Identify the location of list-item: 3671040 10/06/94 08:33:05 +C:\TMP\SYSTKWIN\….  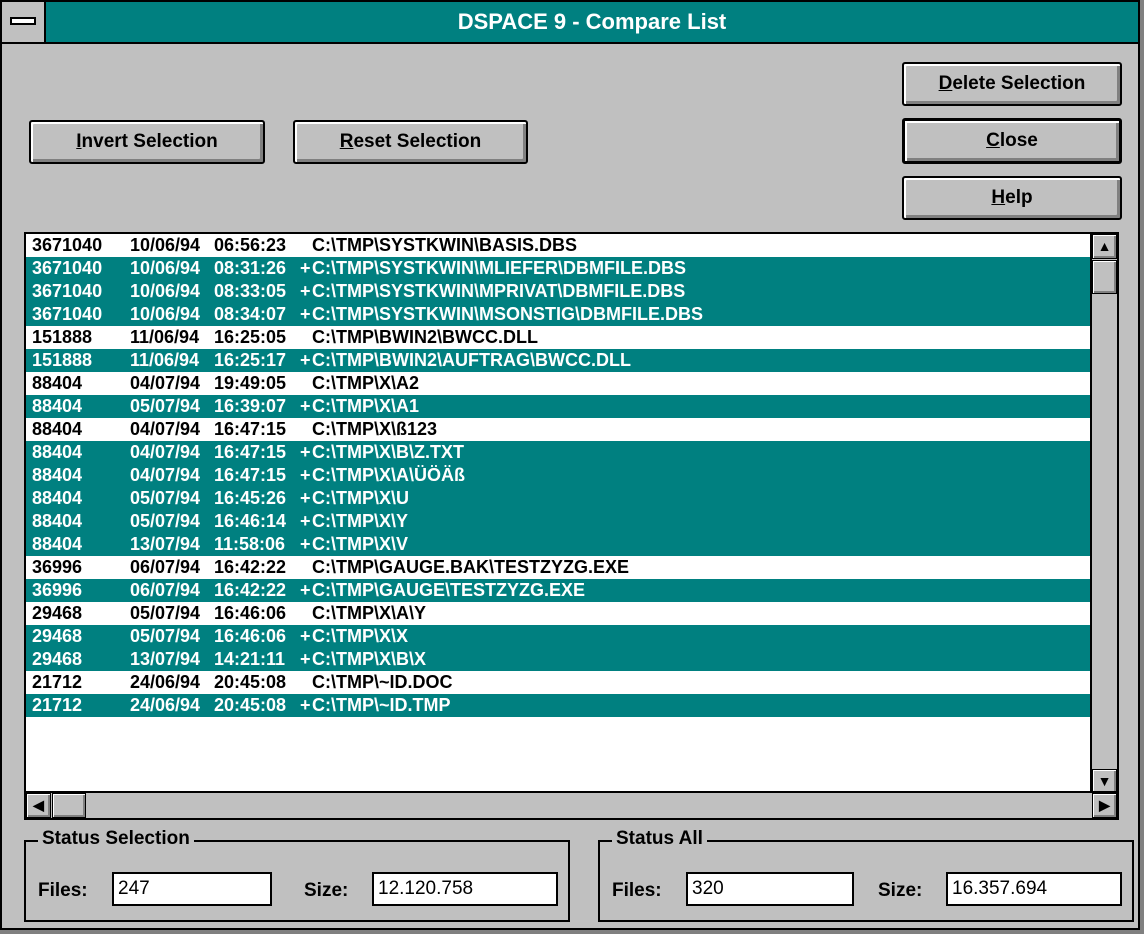
(569, 291).